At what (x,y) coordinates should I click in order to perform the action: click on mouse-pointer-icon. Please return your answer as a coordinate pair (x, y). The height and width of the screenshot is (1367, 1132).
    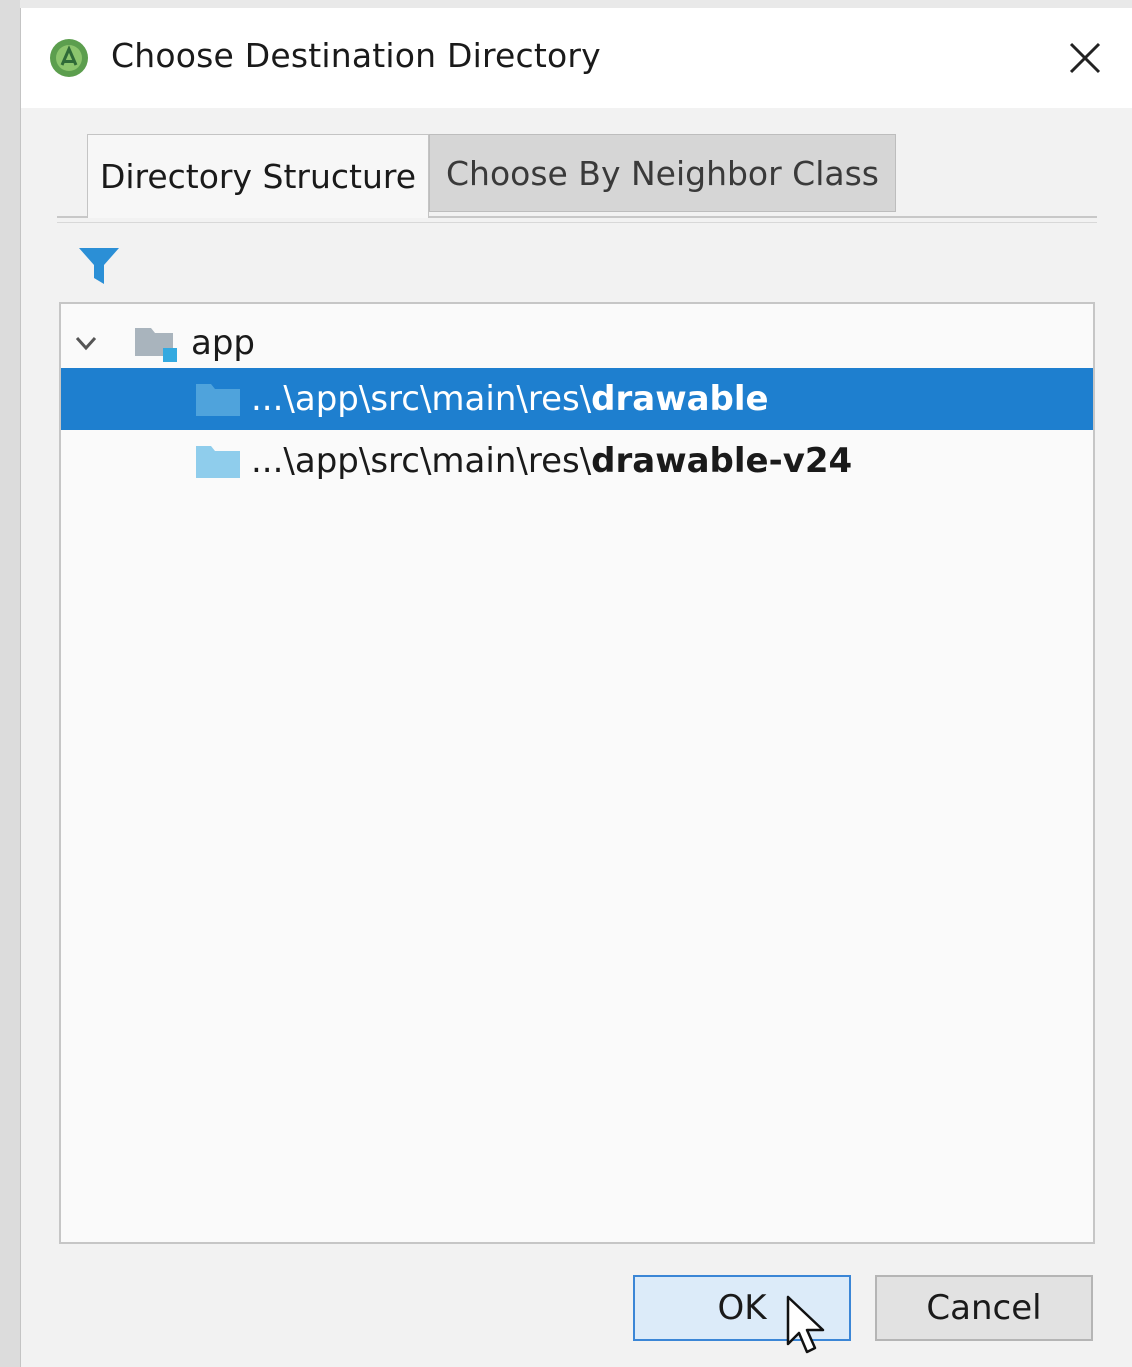
    Looking at the image, I should click on (805, 1324).